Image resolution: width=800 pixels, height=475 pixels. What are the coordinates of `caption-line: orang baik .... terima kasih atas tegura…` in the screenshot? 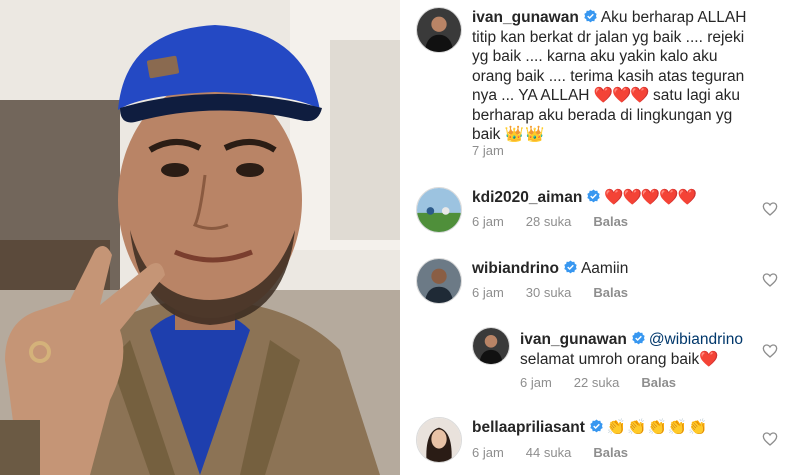 It's located at (608, 76).